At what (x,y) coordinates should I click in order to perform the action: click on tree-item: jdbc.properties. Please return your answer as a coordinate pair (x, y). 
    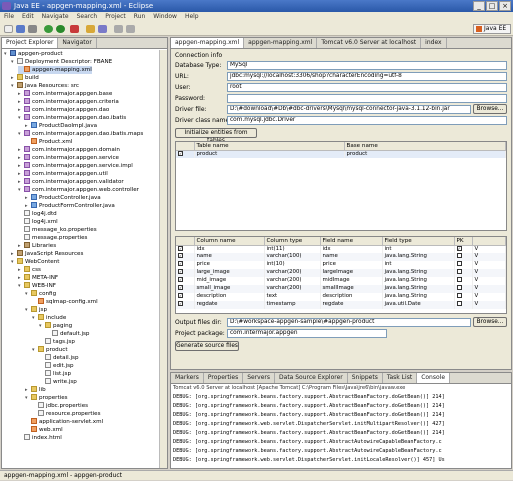
    Looking at the image, I should click on (60, 406).